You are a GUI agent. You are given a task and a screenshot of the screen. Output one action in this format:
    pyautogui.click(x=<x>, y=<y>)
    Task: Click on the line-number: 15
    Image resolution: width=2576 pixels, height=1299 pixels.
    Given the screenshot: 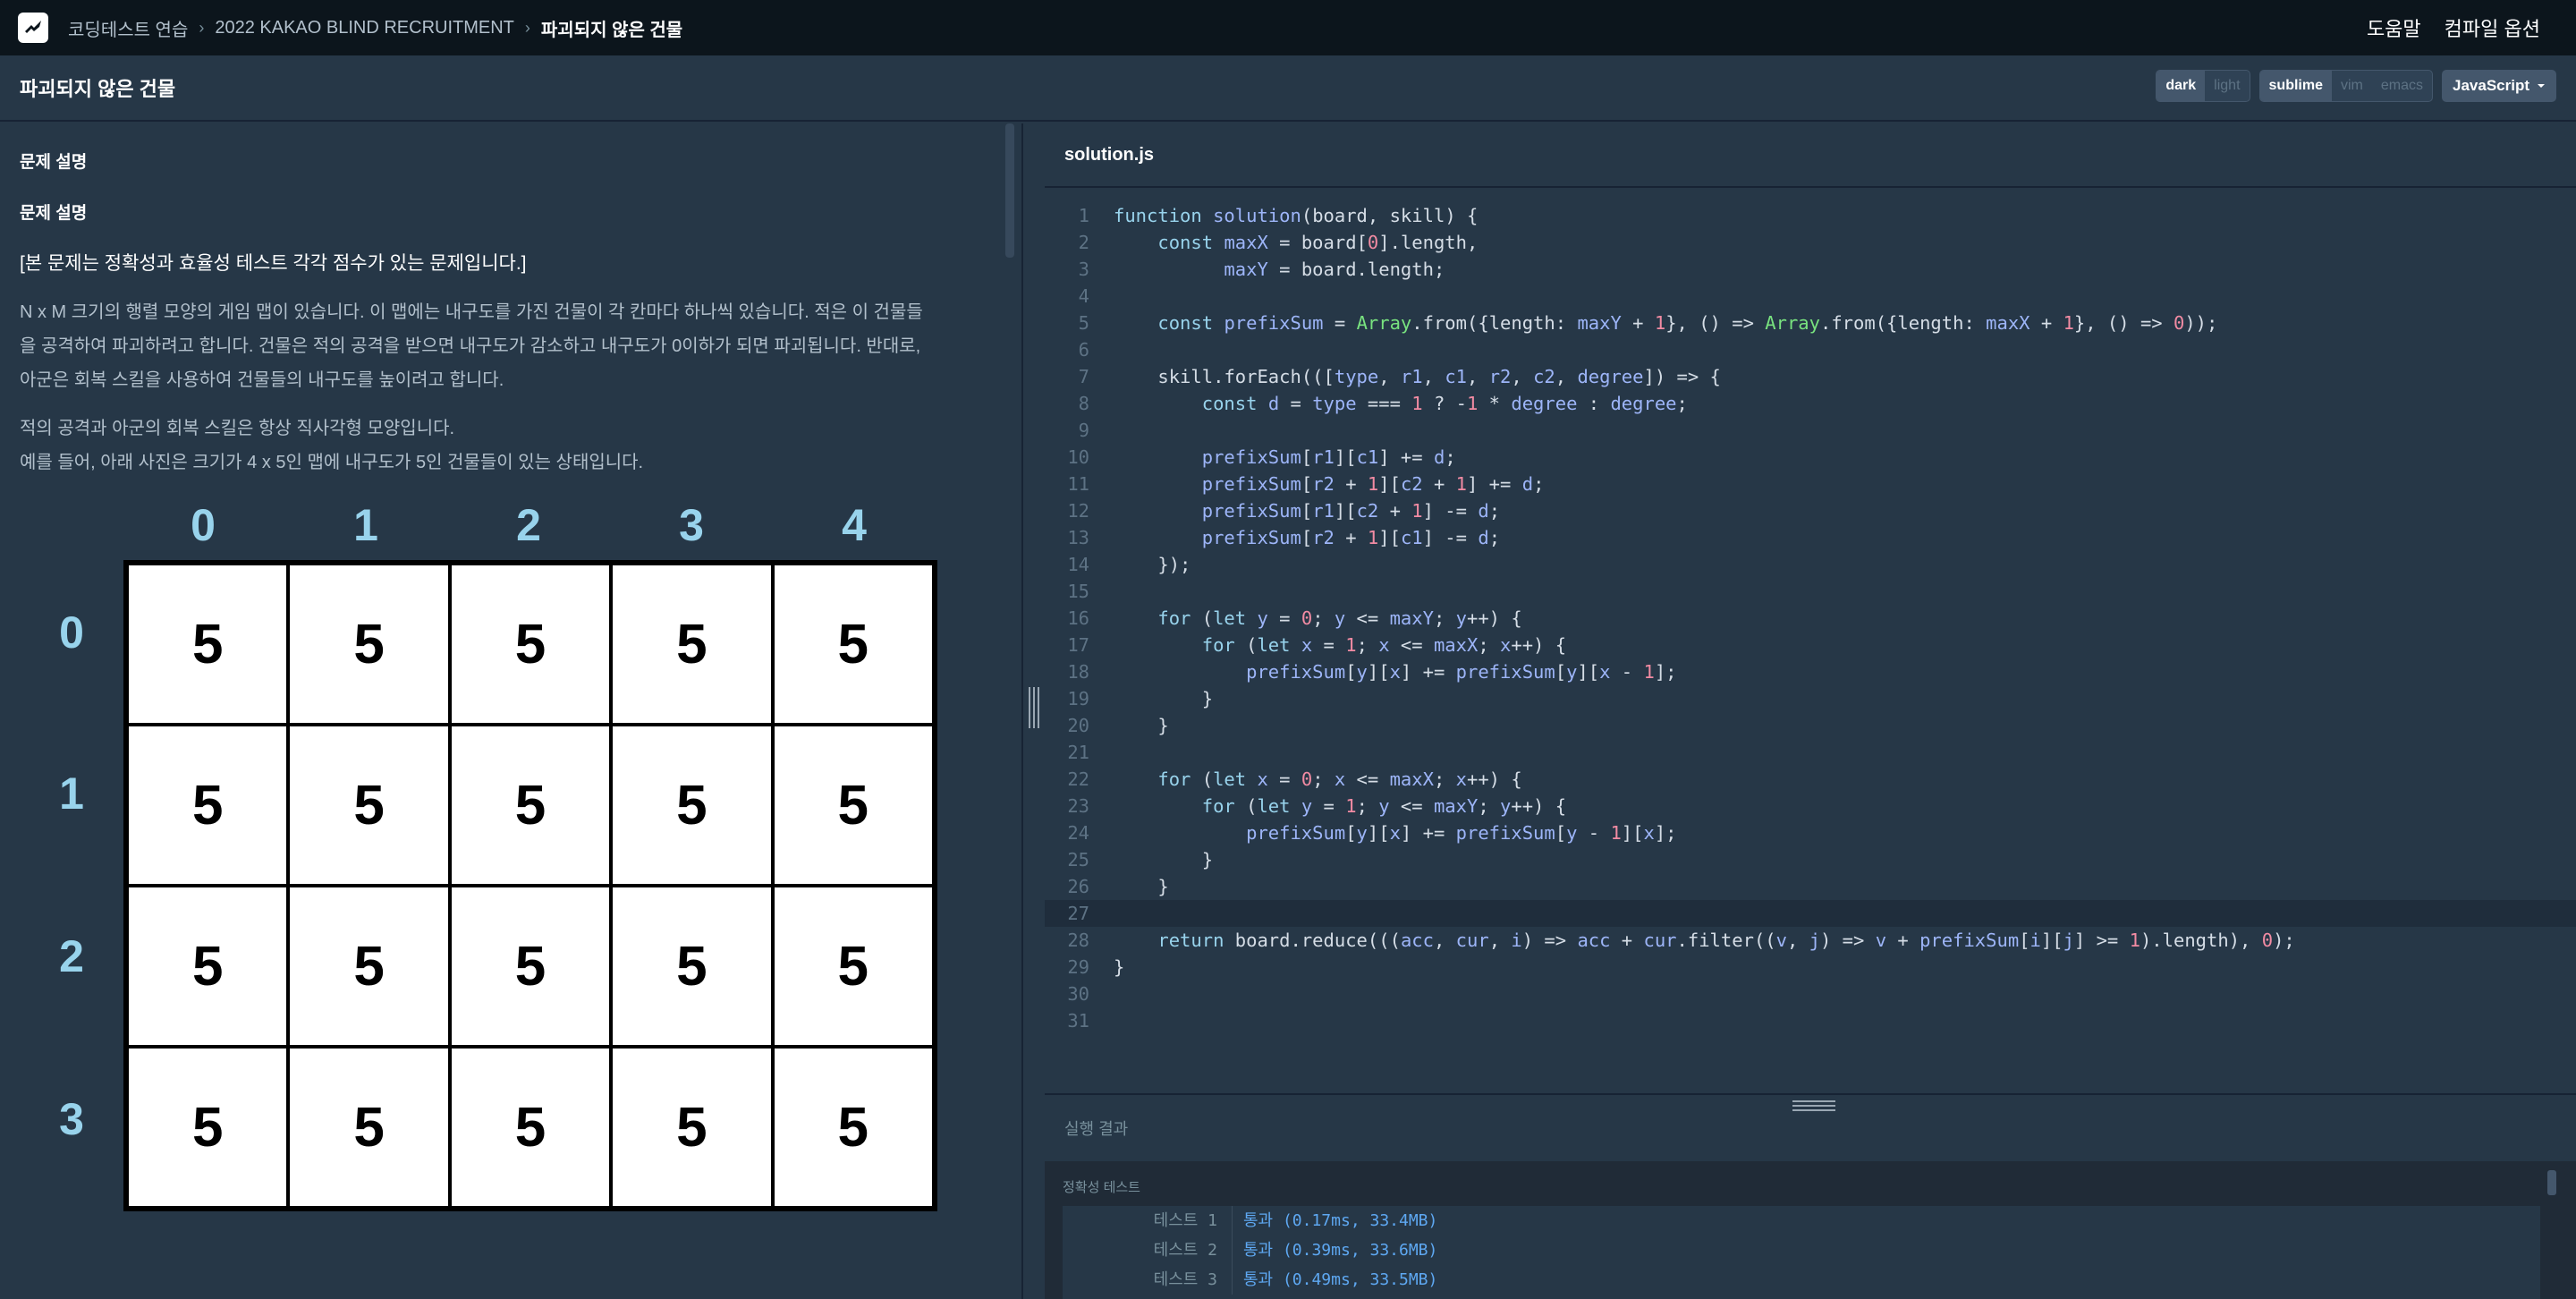 What is the action you would take?
    pyautogui.click(x=1078, y=591)
    